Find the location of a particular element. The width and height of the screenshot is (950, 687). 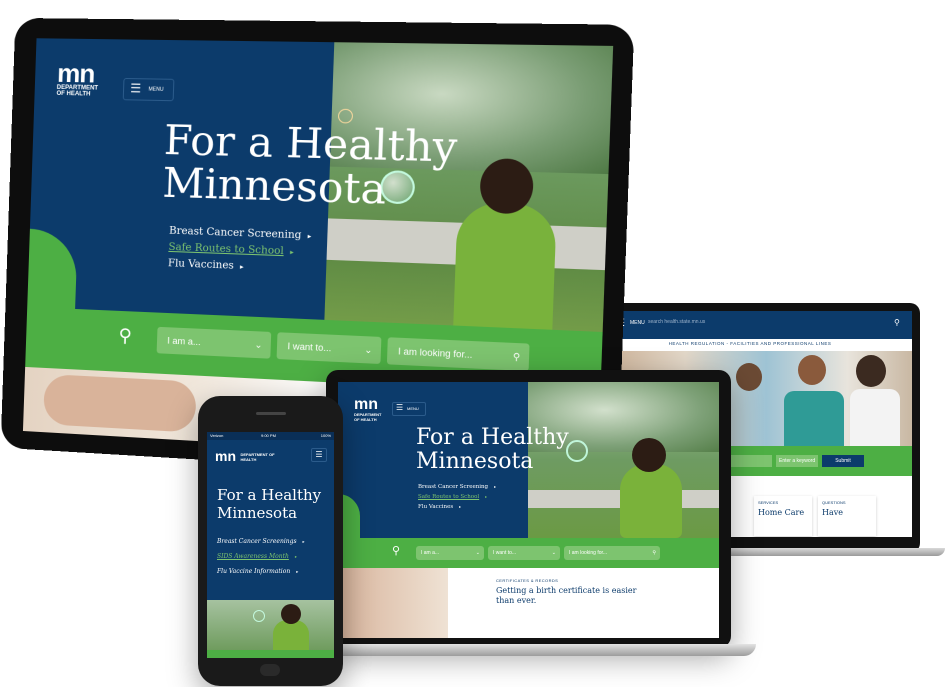

laptop-link-2: Flu Vaccines ▸ is located at coordinates (457, 507).